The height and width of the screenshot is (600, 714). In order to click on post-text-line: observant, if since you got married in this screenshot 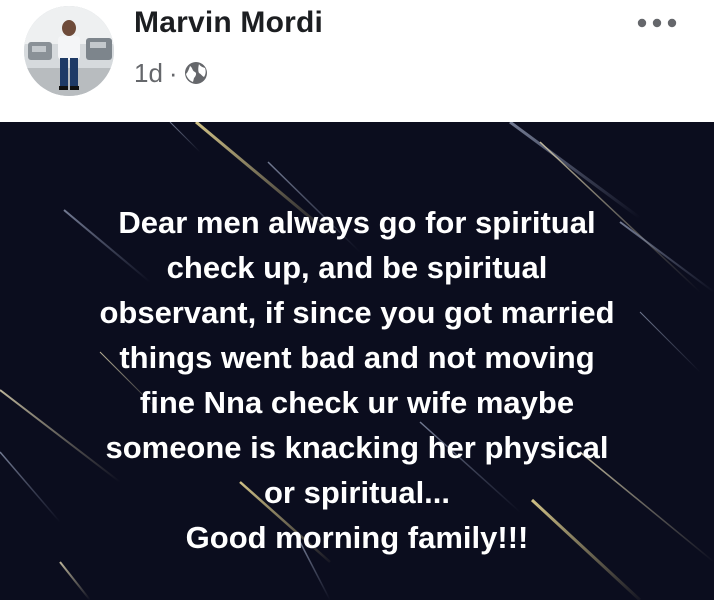, I will do `click(357, 312)`.